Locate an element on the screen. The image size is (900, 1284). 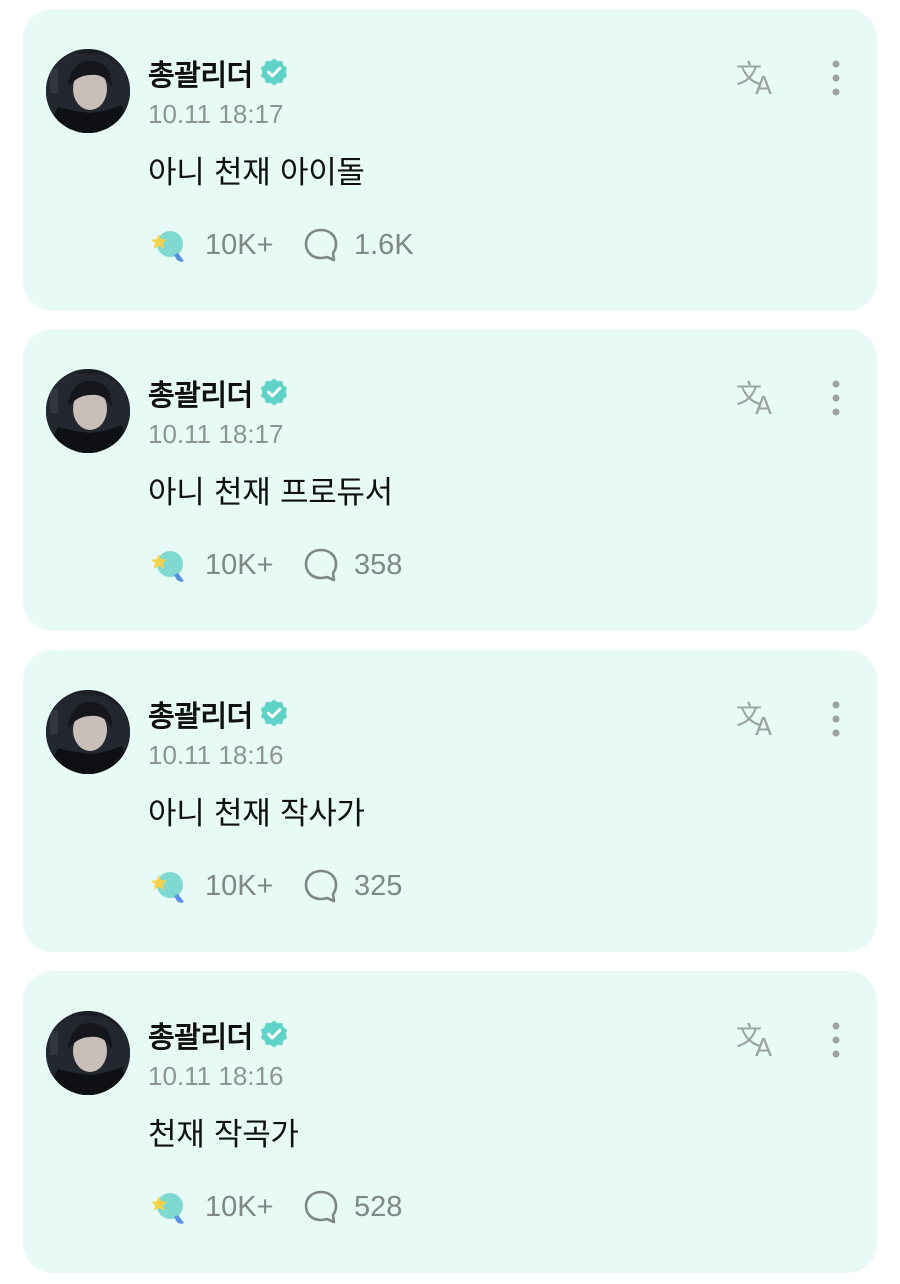
comment-count: 1.6K is located at coordinates (384, 244).